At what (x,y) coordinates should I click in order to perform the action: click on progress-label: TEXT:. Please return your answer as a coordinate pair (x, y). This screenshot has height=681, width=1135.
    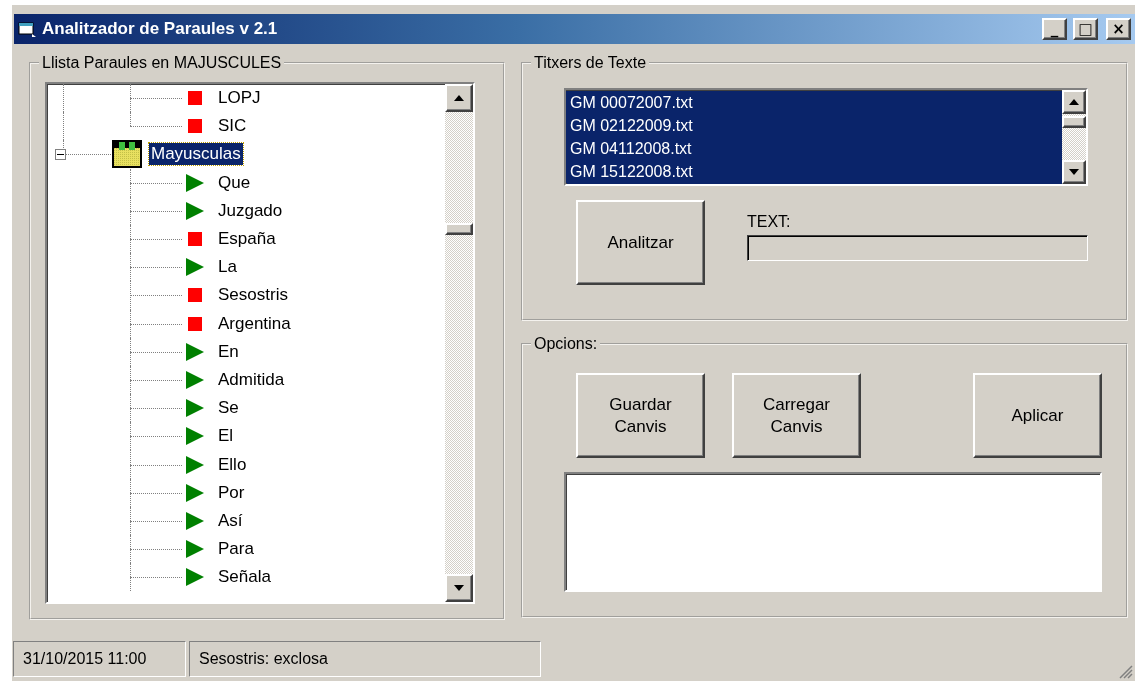
    Looking at the image, I should click on (769, 222).